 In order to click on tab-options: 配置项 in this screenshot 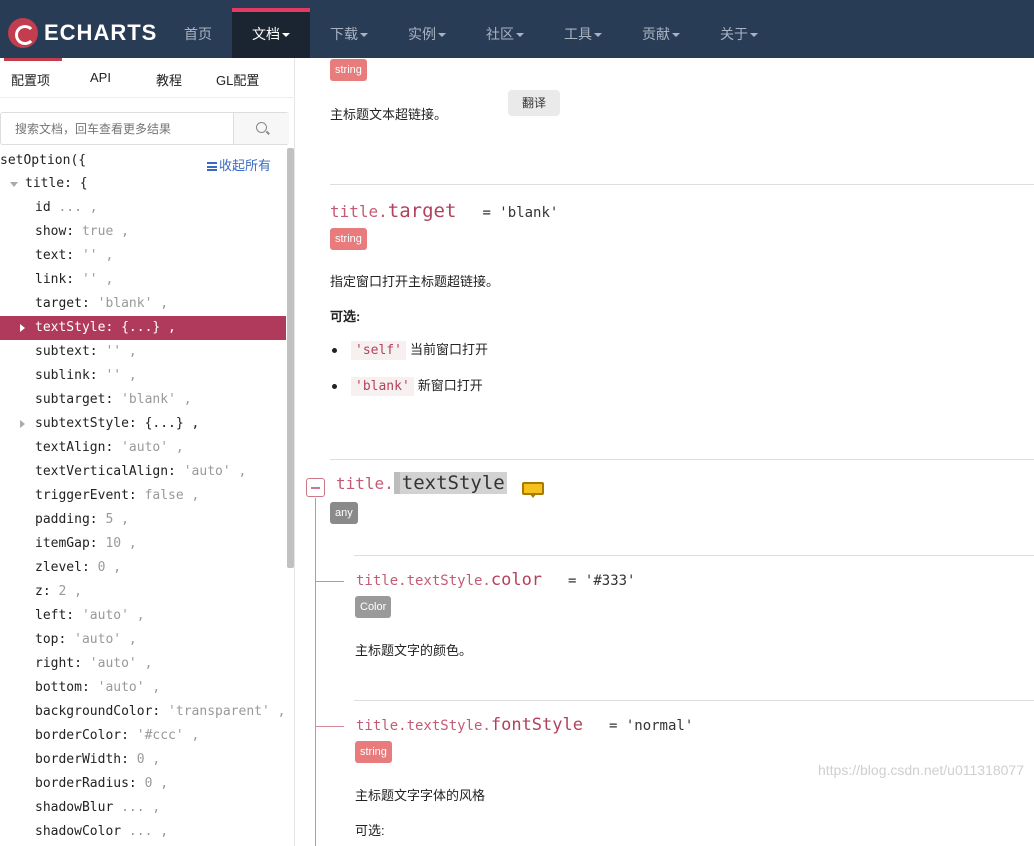, I will do `click(30, 79)`.